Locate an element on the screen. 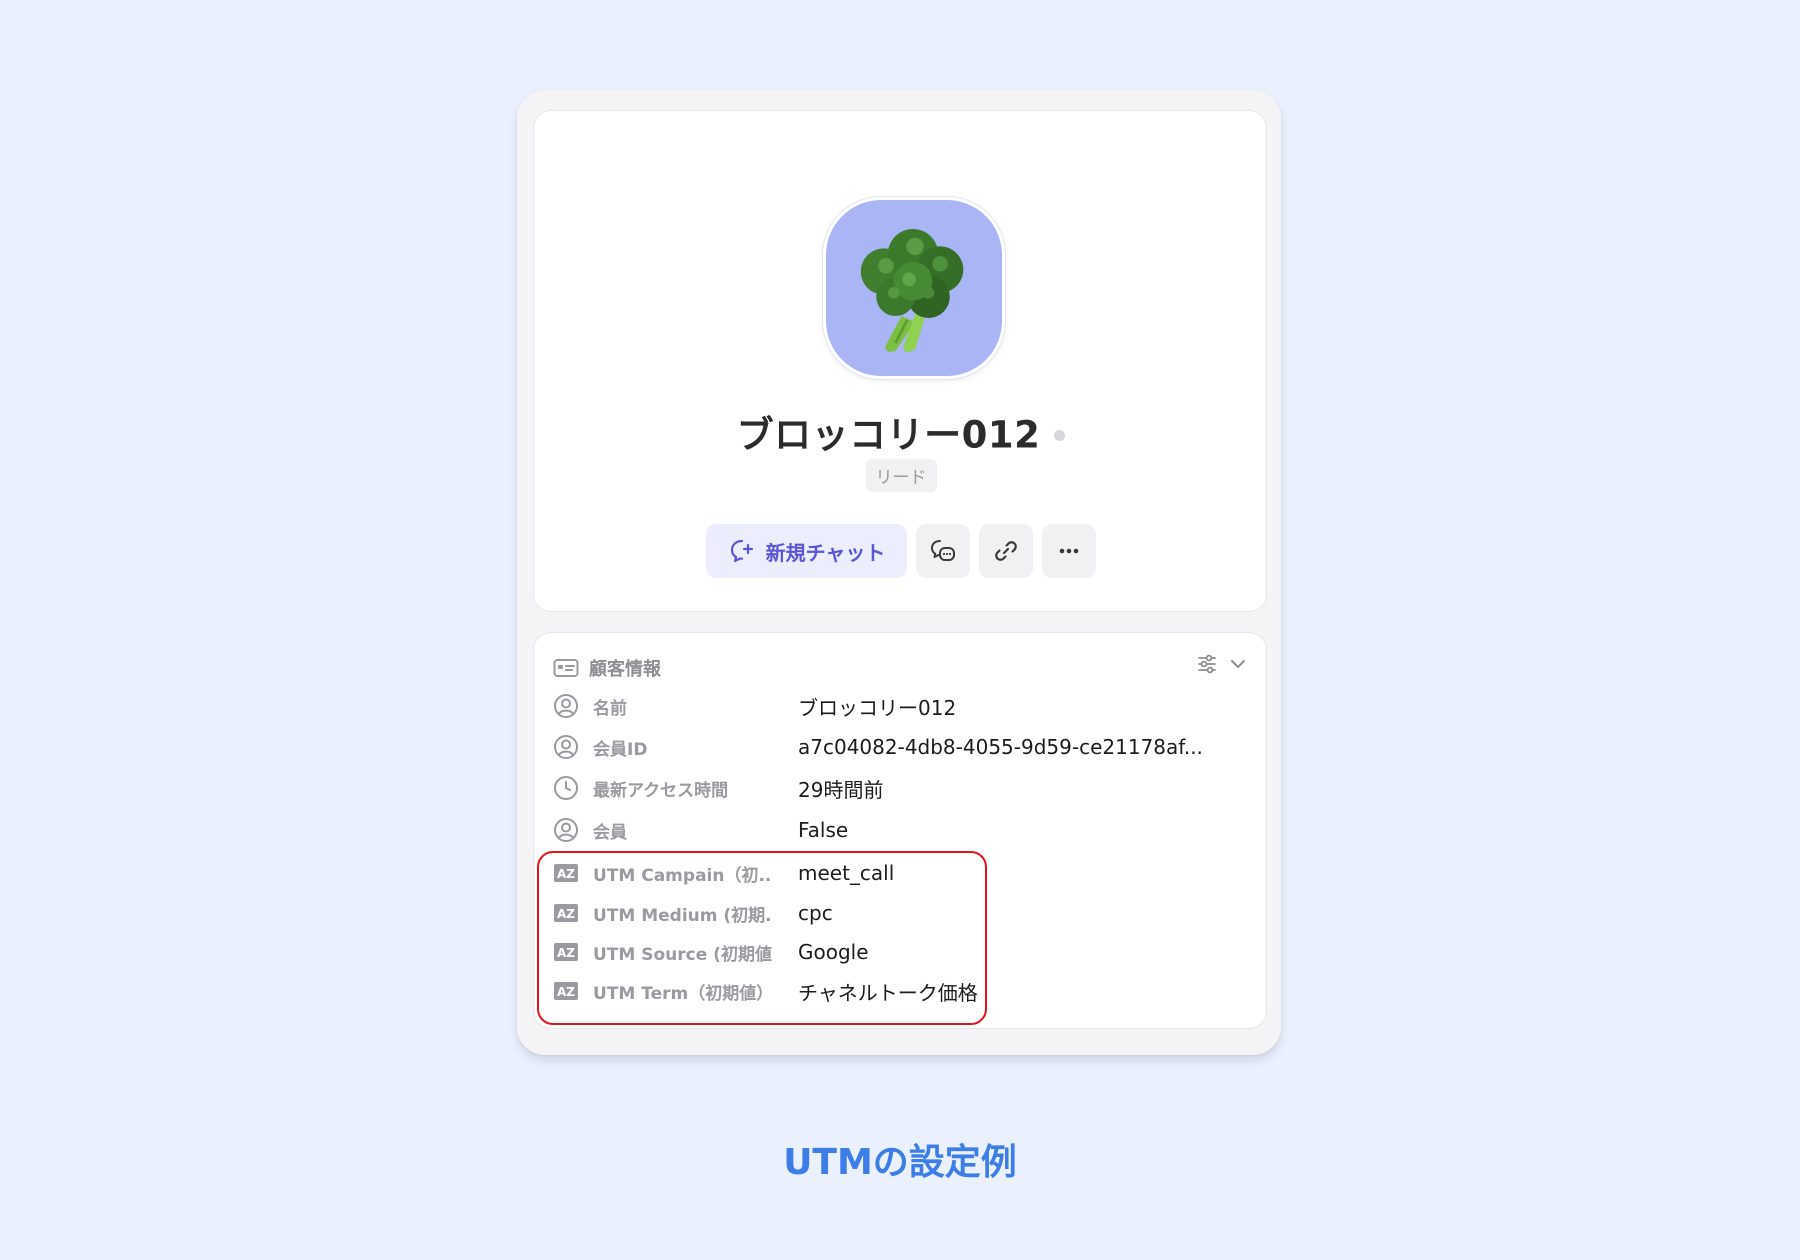 This screenshot has height=1260, width=1800. chat-history-button is located at coordinates (943, 551).